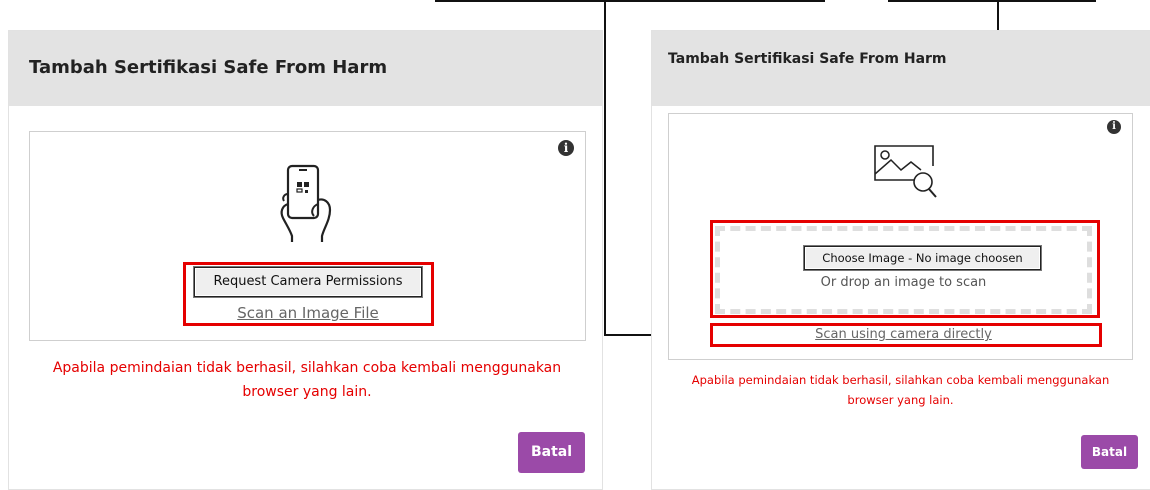 This screenshot has height=490, width=1150. I want to click on highlight-box-camera-link, so click(906, 335).